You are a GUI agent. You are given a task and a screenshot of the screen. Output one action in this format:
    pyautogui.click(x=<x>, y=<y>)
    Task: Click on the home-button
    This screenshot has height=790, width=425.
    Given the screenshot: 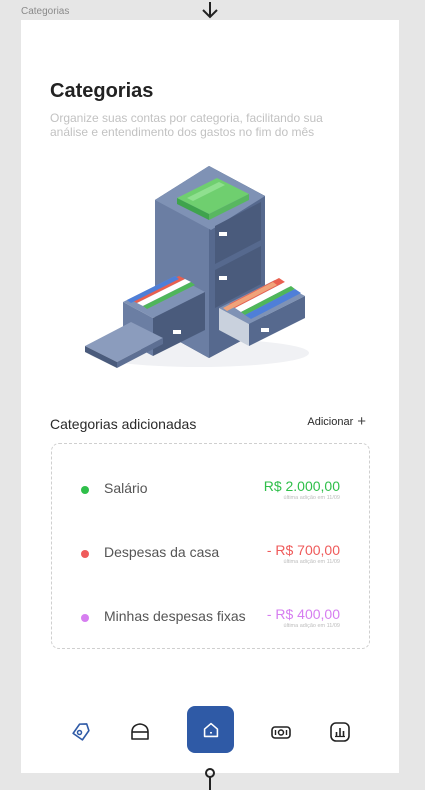 What is the action you would take?
    pyautogui.click(x=210, y=729)
    